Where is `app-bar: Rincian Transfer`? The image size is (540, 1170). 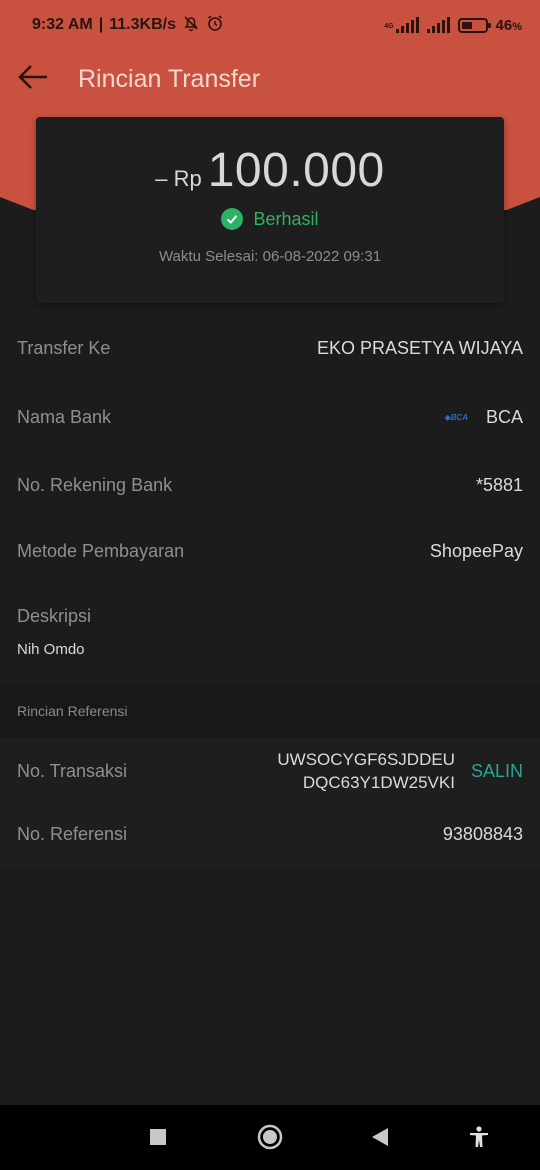
app-bar: Rincian Transfer is located at coordinates (270, 79).